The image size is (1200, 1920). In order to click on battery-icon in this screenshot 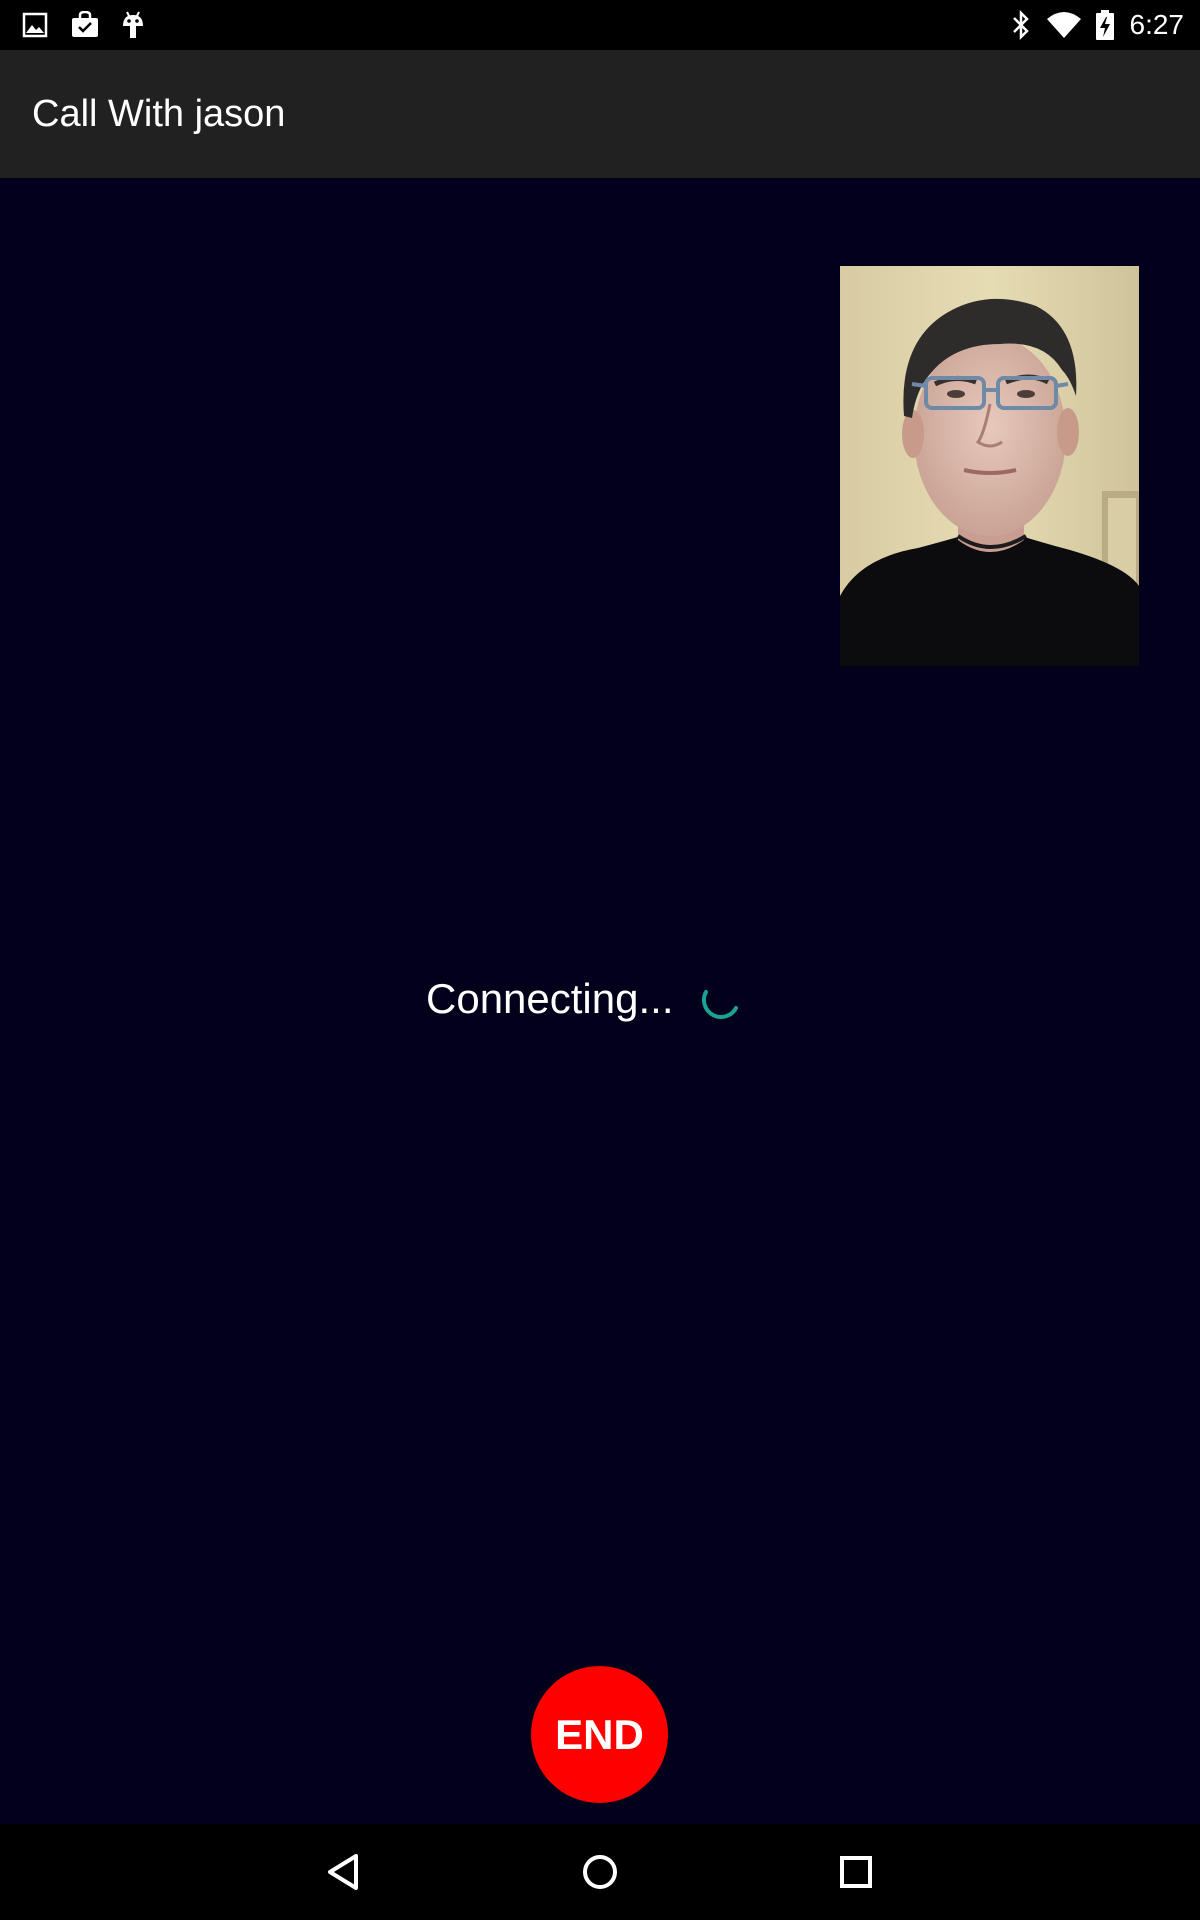, I will do `click(1105, 25)`.